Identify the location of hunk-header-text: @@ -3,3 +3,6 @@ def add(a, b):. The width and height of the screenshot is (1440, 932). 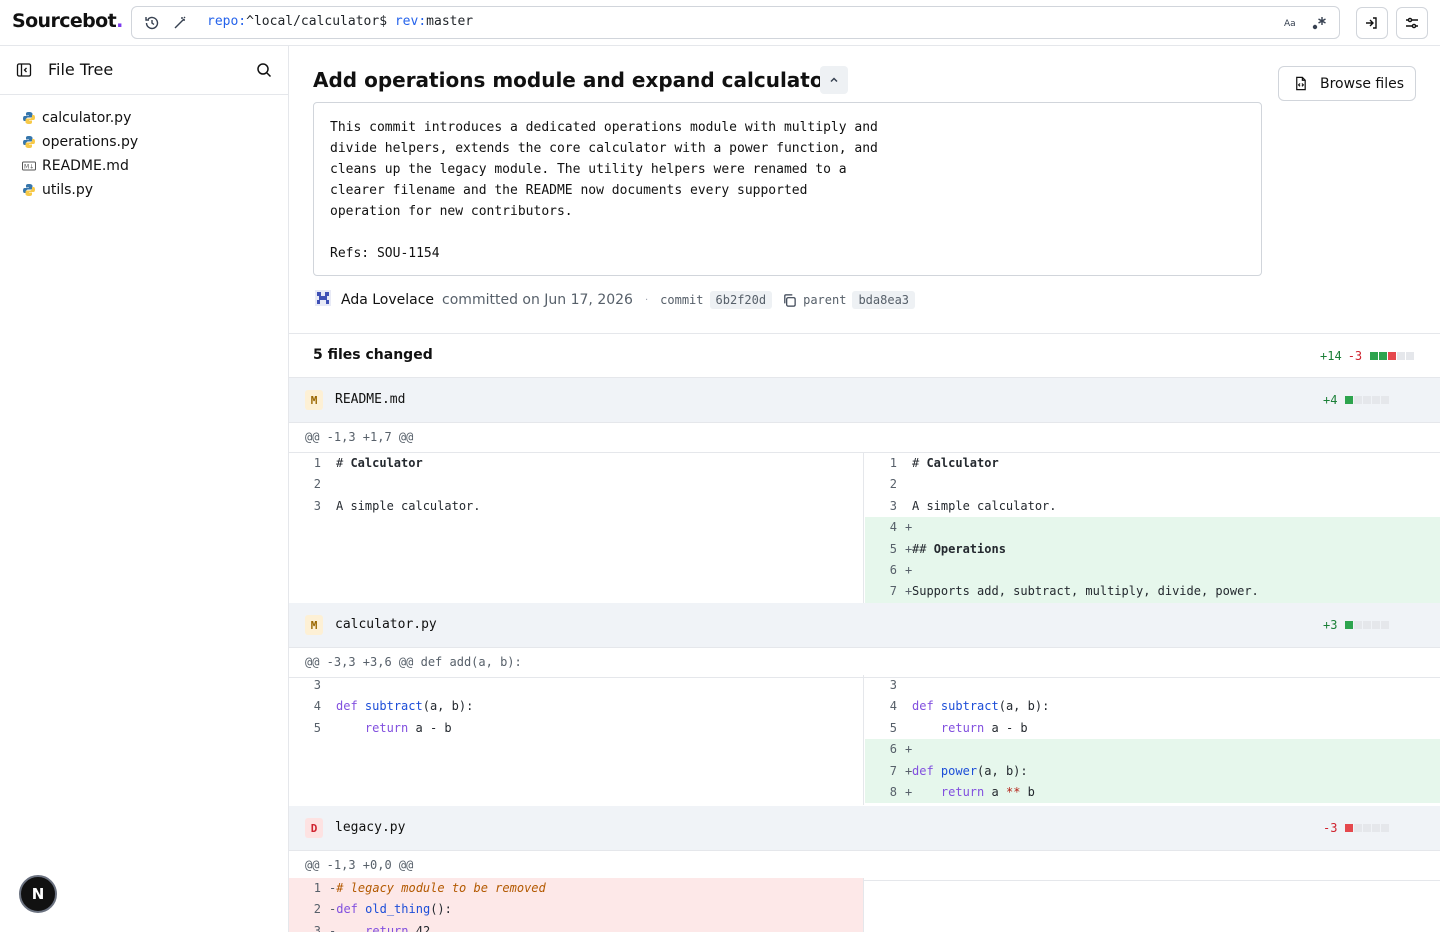
(413, 662).